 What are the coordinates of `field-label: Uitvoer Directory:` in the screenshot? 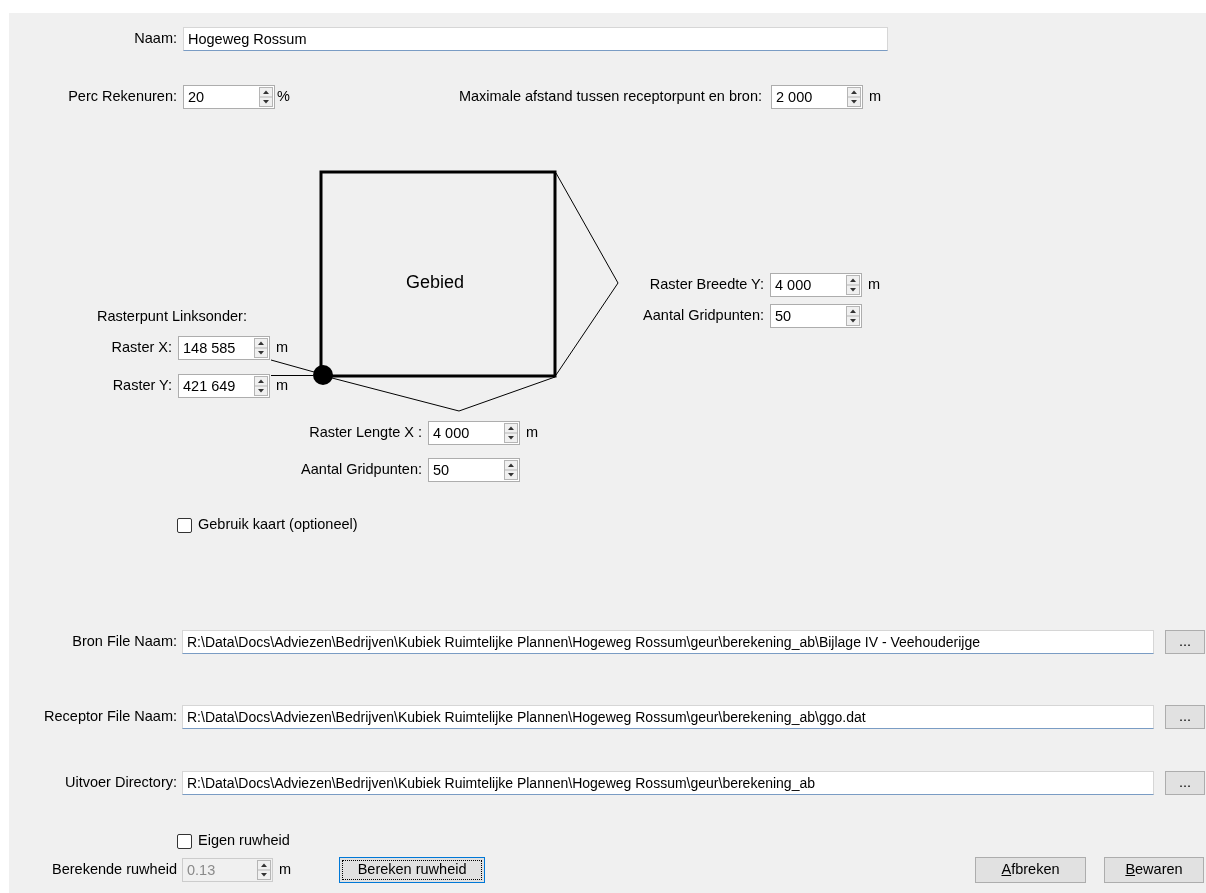 It's located at (120, 783).